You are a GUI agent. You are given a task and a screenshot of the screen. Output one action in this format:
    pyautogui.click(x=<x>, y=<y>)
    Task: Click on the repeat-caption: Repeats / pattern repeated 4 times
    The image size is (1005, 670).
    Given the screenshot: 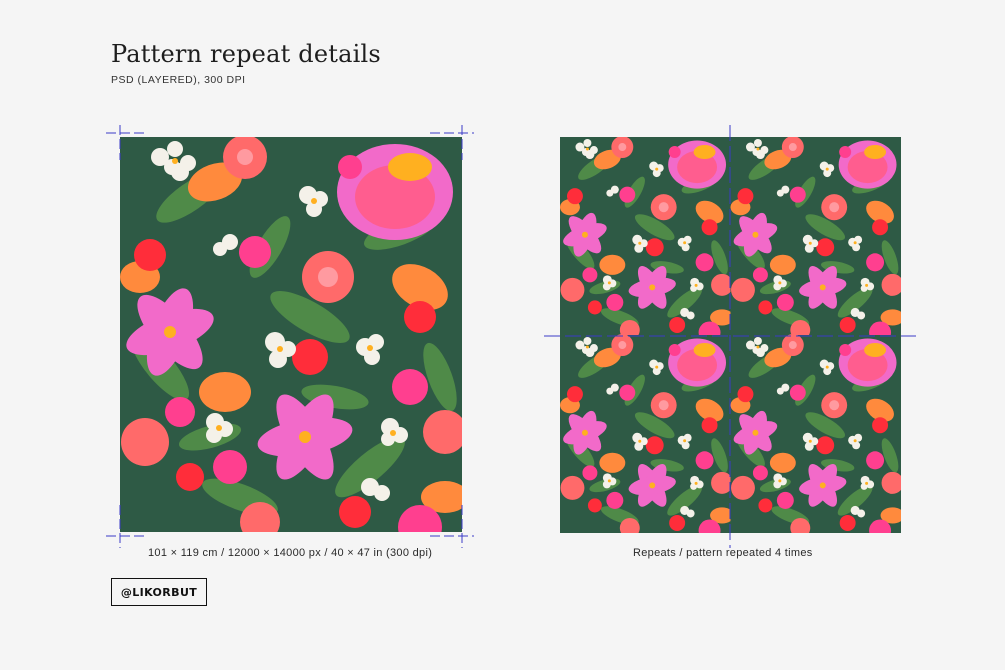 What is the action you would take?
    pyautogui.click(x=723, y=553)
    